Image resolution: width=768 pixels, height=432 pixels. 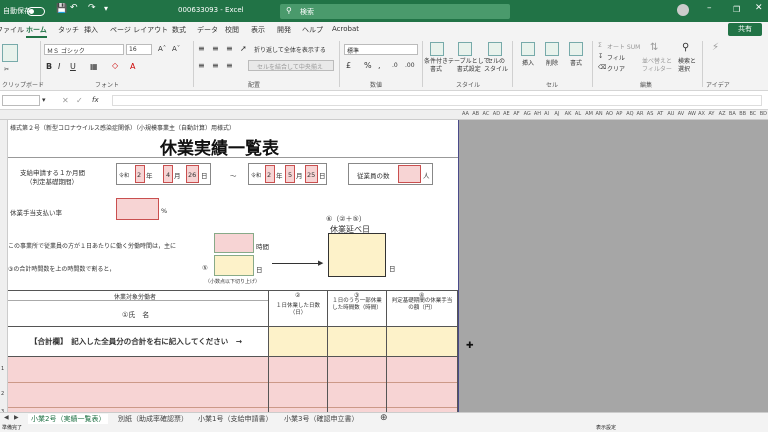 I want to click on column-header: AQ, so click(x=629, y=114).